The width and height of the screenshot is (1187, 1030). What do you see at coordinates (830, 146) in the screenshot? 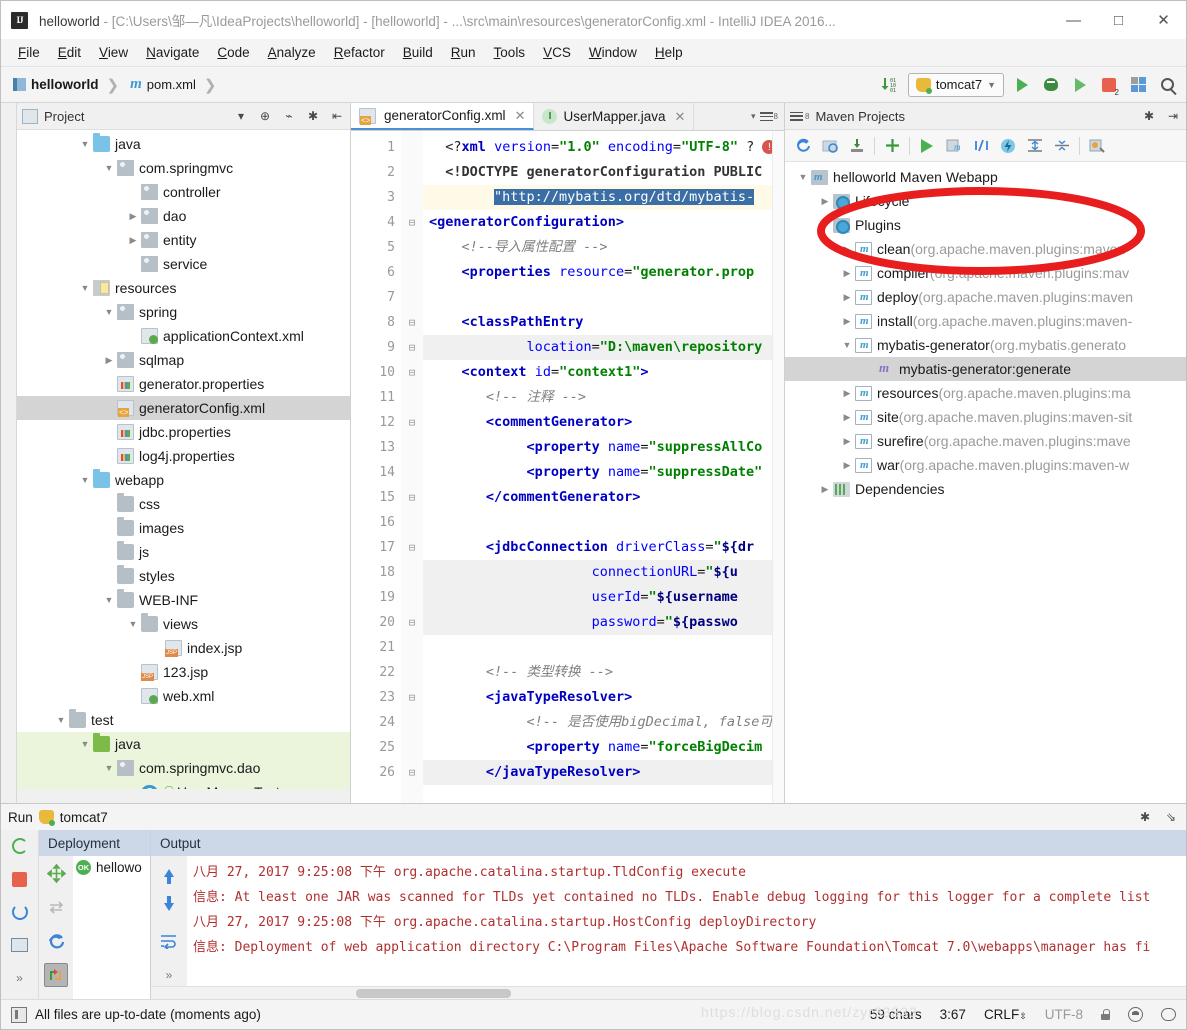
I see `generate-sources-icon` at bounding box center [830, 146].